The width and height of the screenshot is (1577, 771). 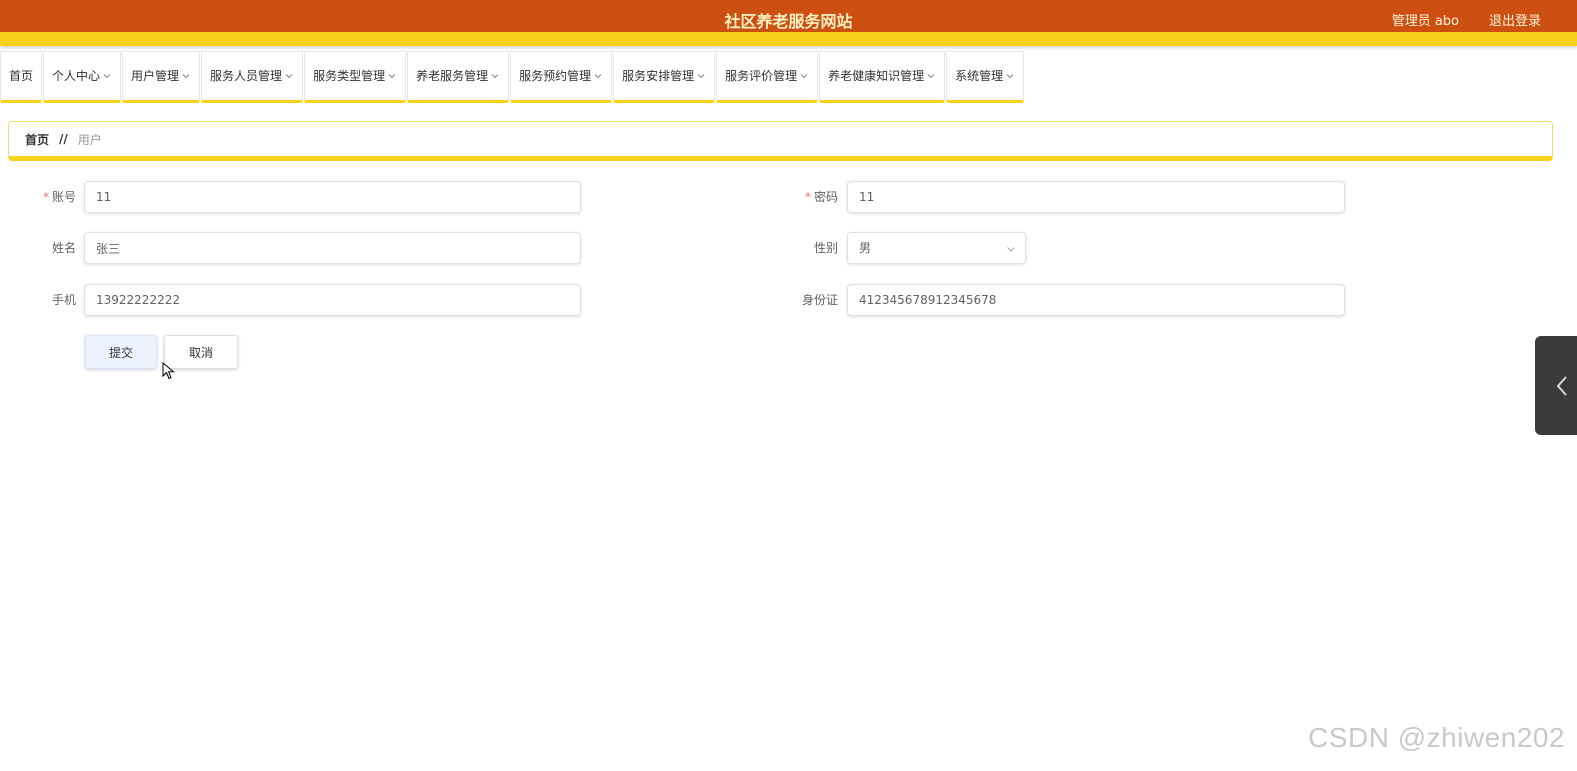 I want to click on nav-staff-management: 服务人员管理, so click(x=252, y=77).